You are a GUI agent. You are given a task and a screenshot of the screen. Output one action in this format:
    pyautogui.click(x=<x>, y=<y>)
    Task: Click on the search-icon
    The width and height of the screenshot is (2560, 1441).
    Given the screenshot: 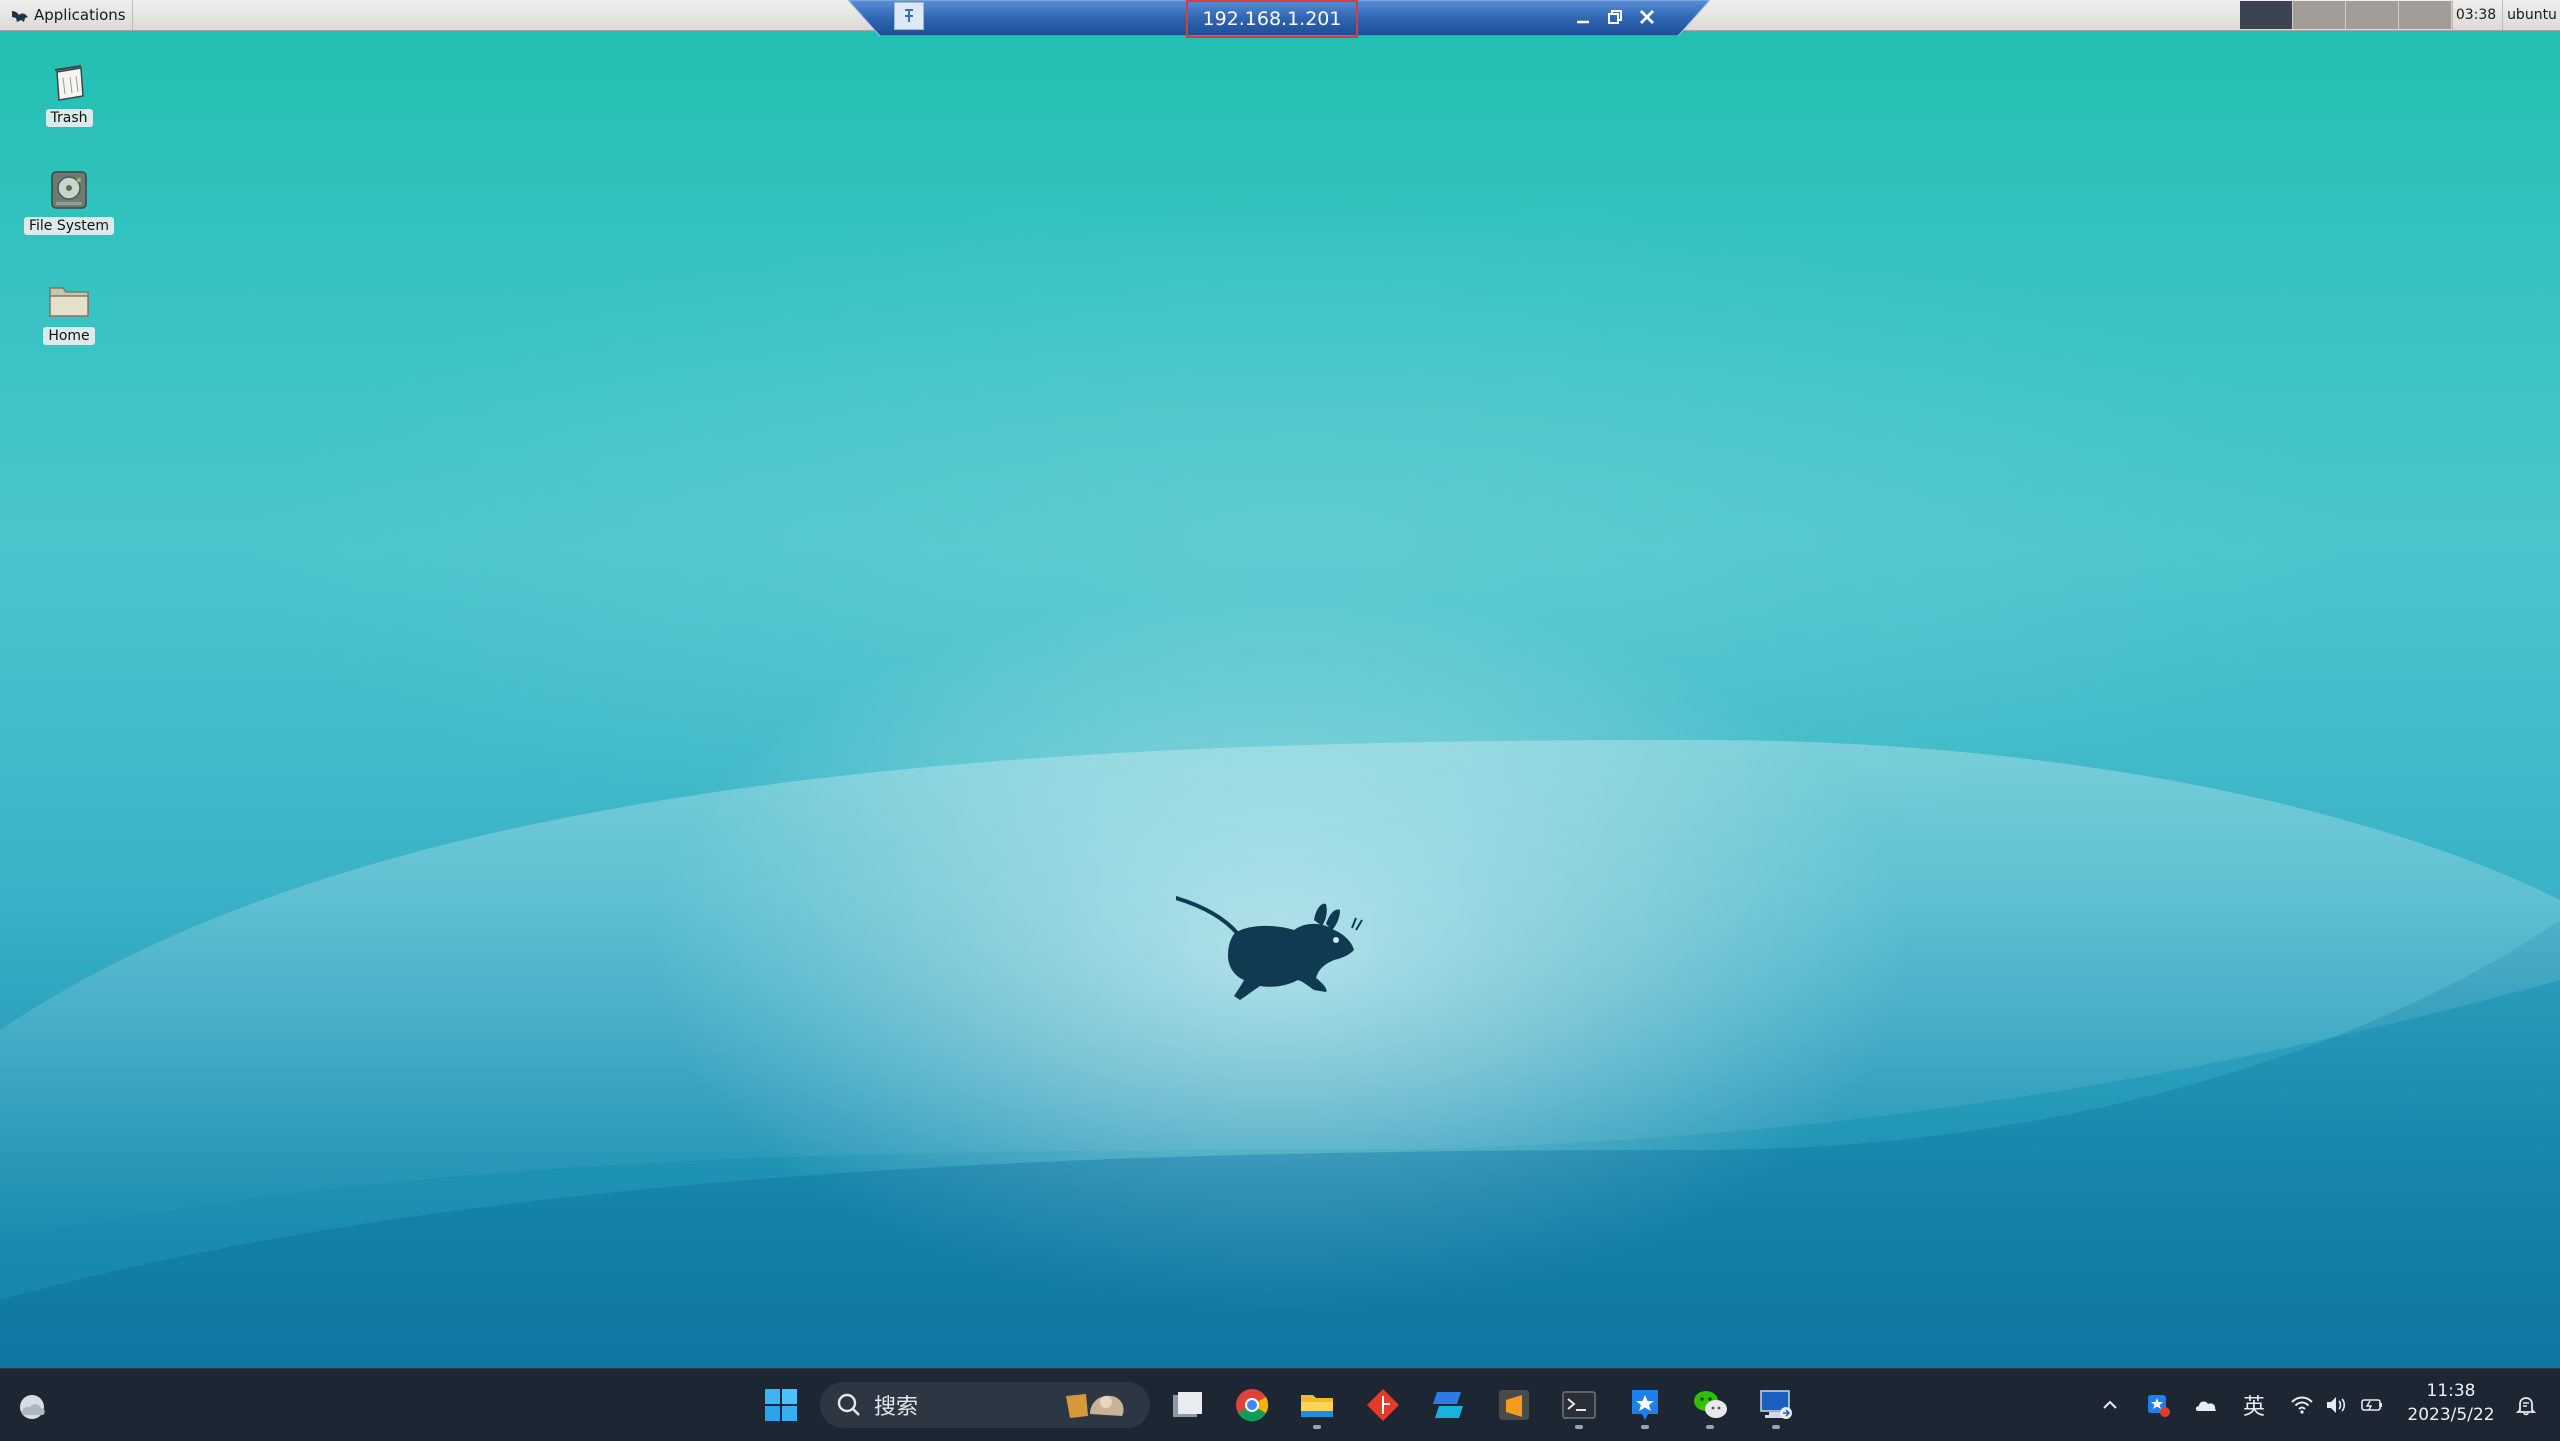 What is the action you would take?
    pyautogui.click(x=848, y=1404)
    